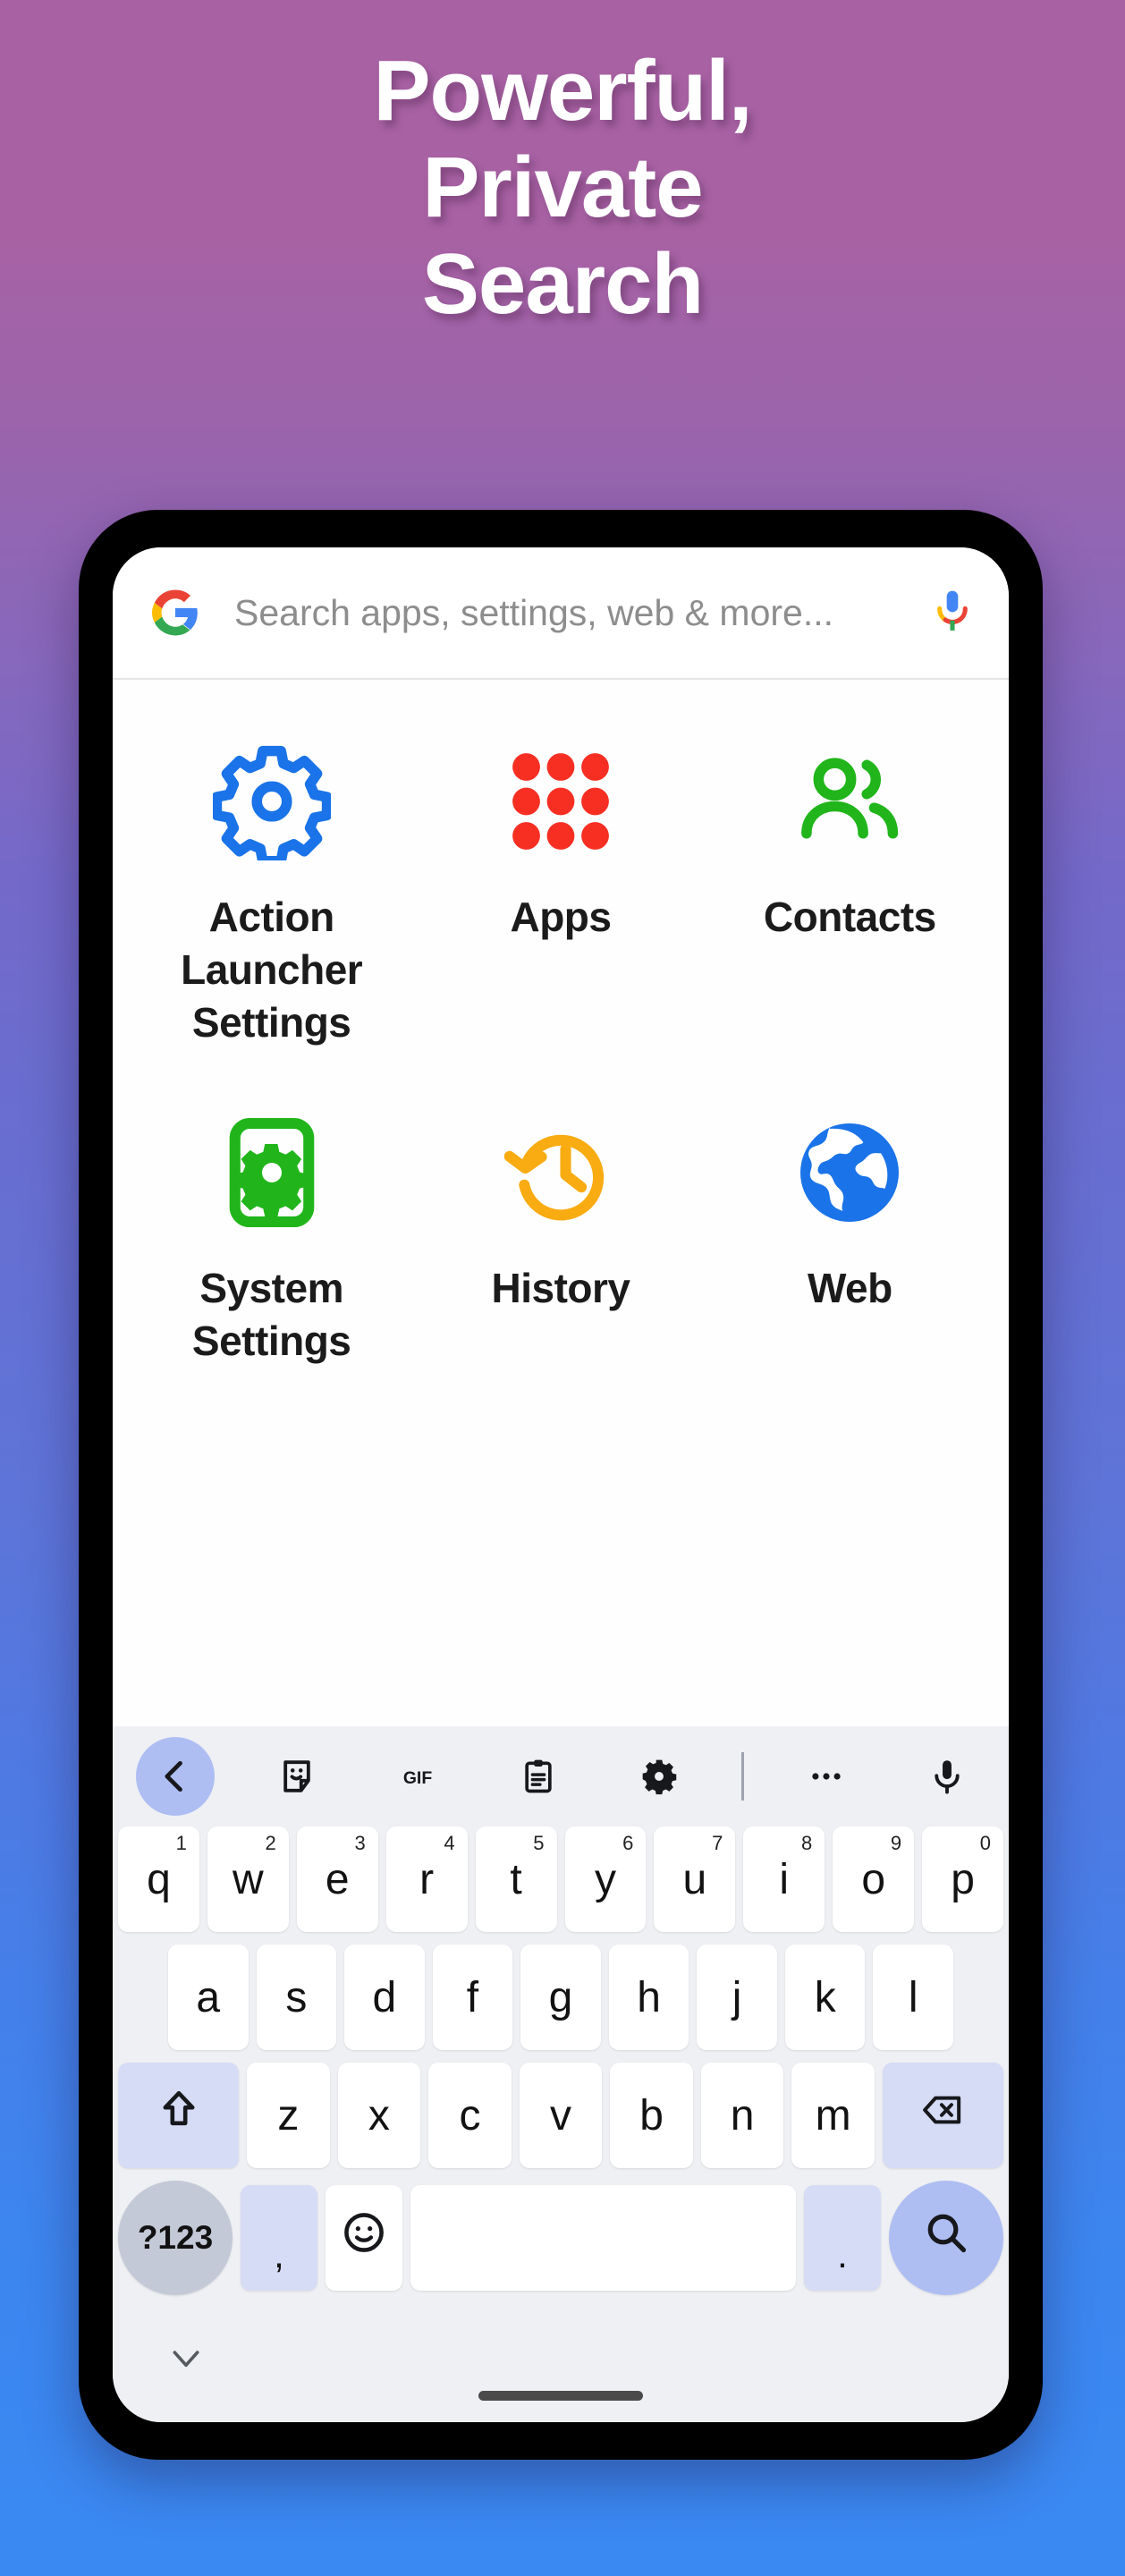 The width and height of the screenshot is (1125, 2576). I want to click on space-key, so click(603, 2238).